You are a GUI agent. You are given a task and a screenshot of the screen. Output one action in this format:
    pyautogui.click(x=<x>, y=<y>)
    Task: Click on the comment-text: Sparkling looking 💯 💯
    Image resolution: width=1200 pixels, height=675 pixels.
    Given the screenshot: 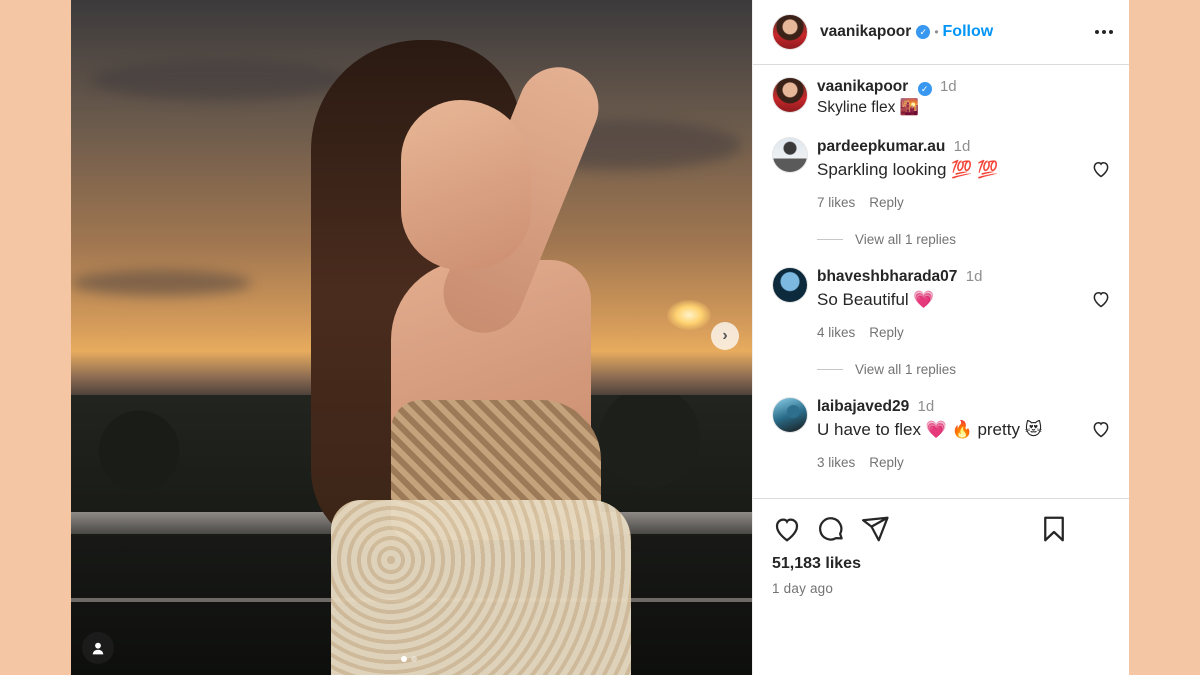 What is the action you would take?
    pyautogui.click(x=908, y=169)
    